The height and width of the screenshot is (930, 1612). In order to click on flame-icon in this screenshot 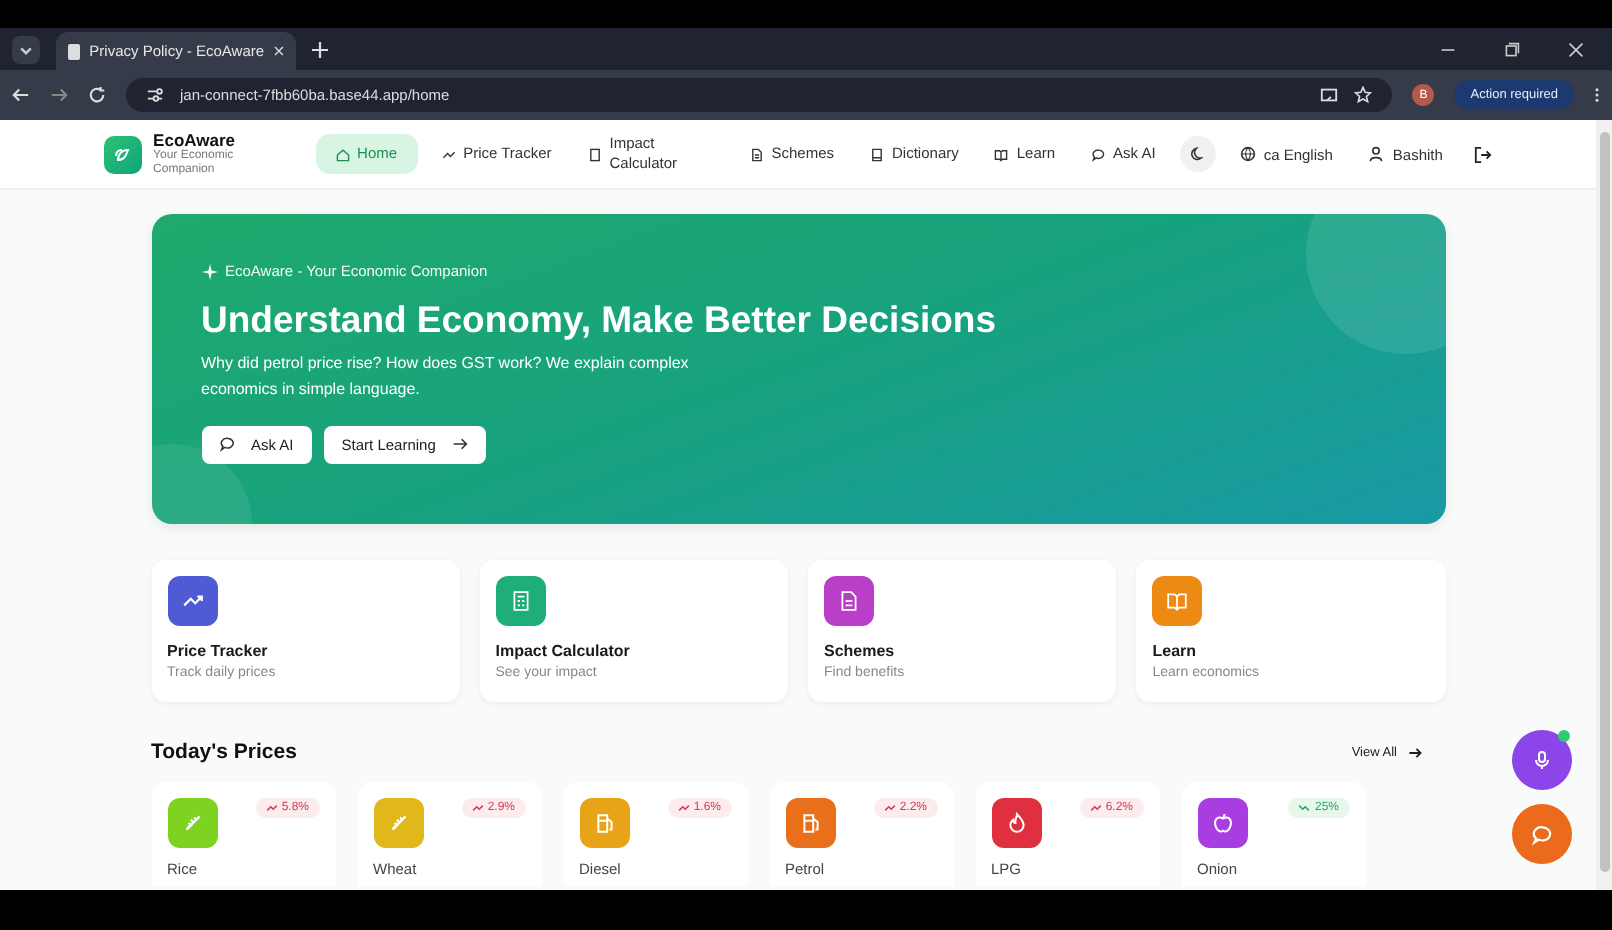, I will do `click(1016, 823)`.